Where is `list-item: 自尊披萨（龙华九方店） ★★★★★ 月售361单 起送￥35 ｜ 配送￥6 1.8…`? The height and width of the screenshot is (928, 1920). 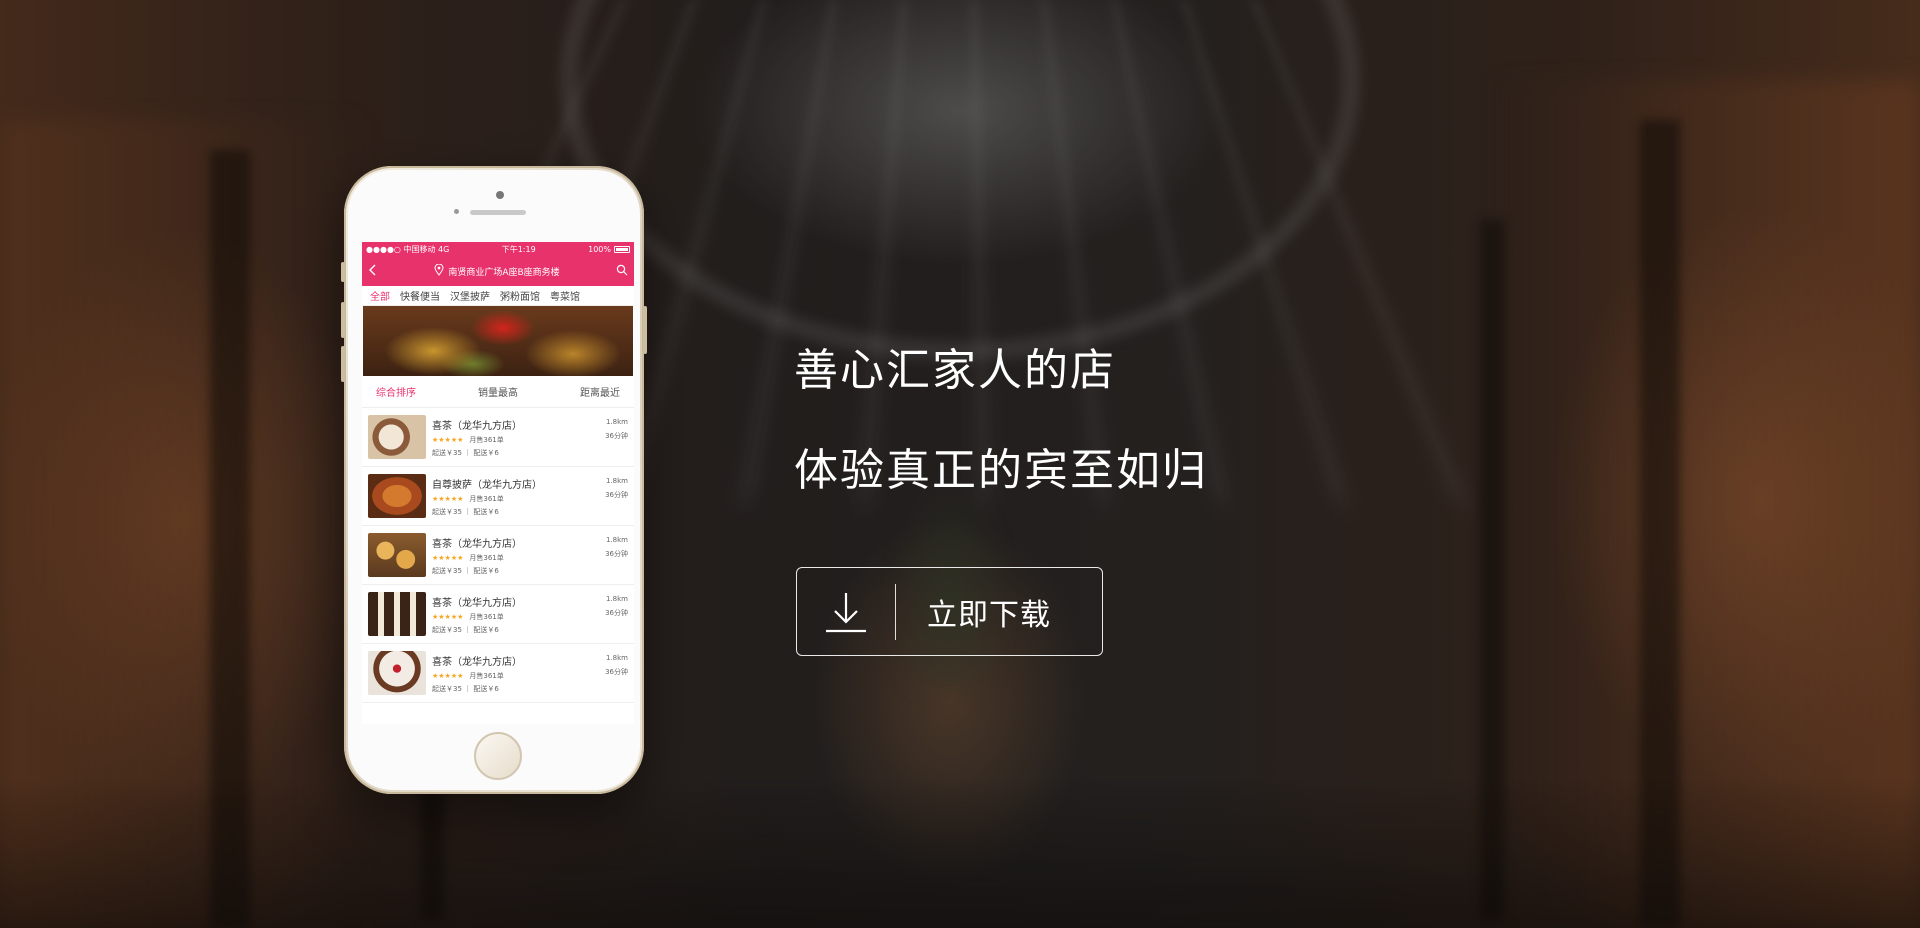
list-item: 自尊披萨（龙华九方店） ★★★★★ 月售361单 起送￥35 ｜ 配送￥6 1.8… is located at coordinates (498, 496).